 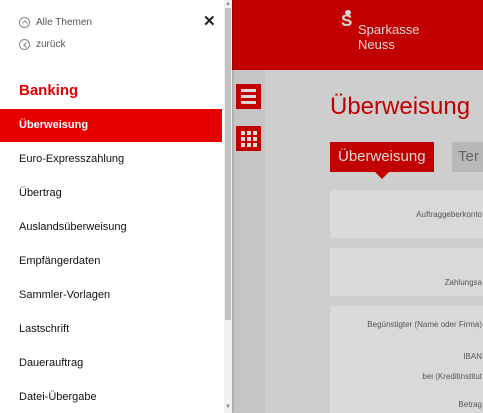 I want to click on chevron-up-icon, so click(x=24, y=22).